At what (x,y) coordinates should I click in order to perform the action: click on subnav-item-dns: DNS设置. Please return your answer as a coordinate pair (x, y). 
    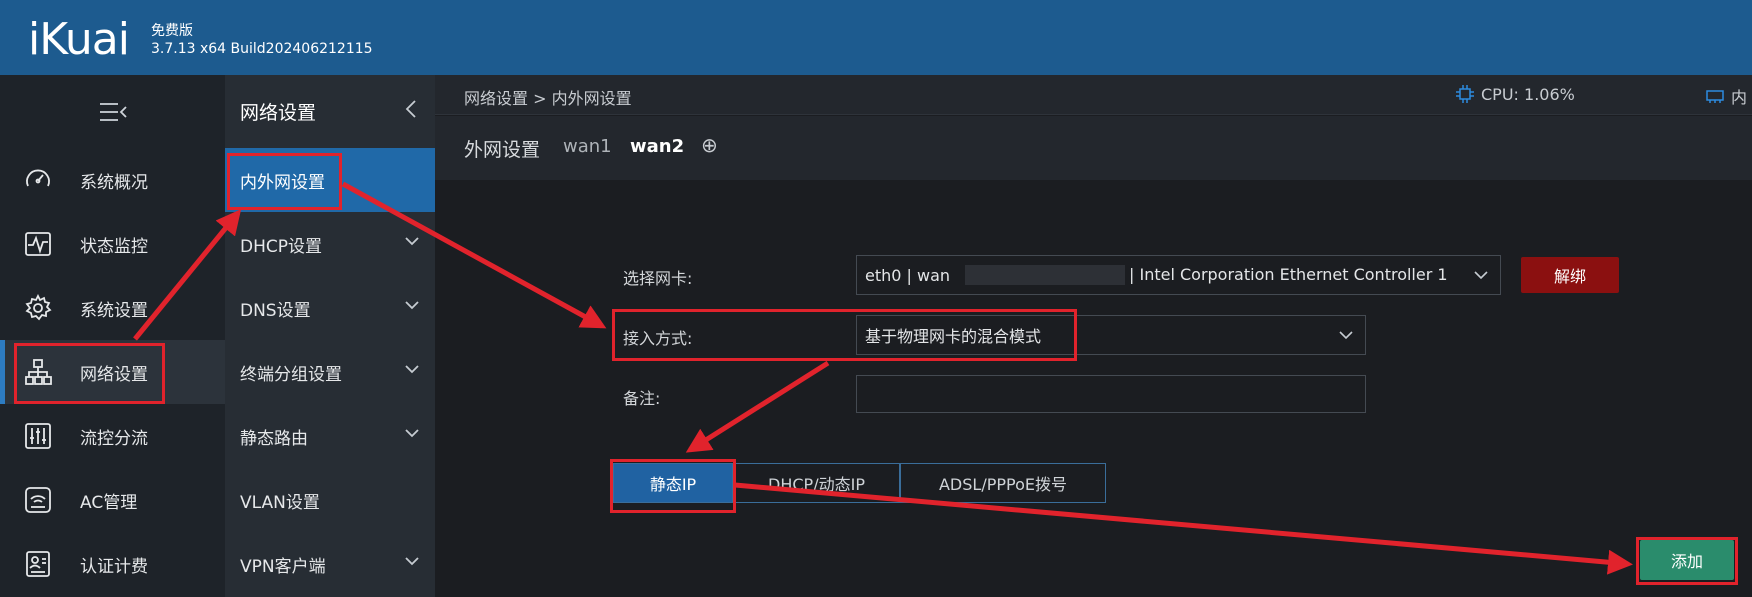
    Looking at the image, I should click on (330, 308).